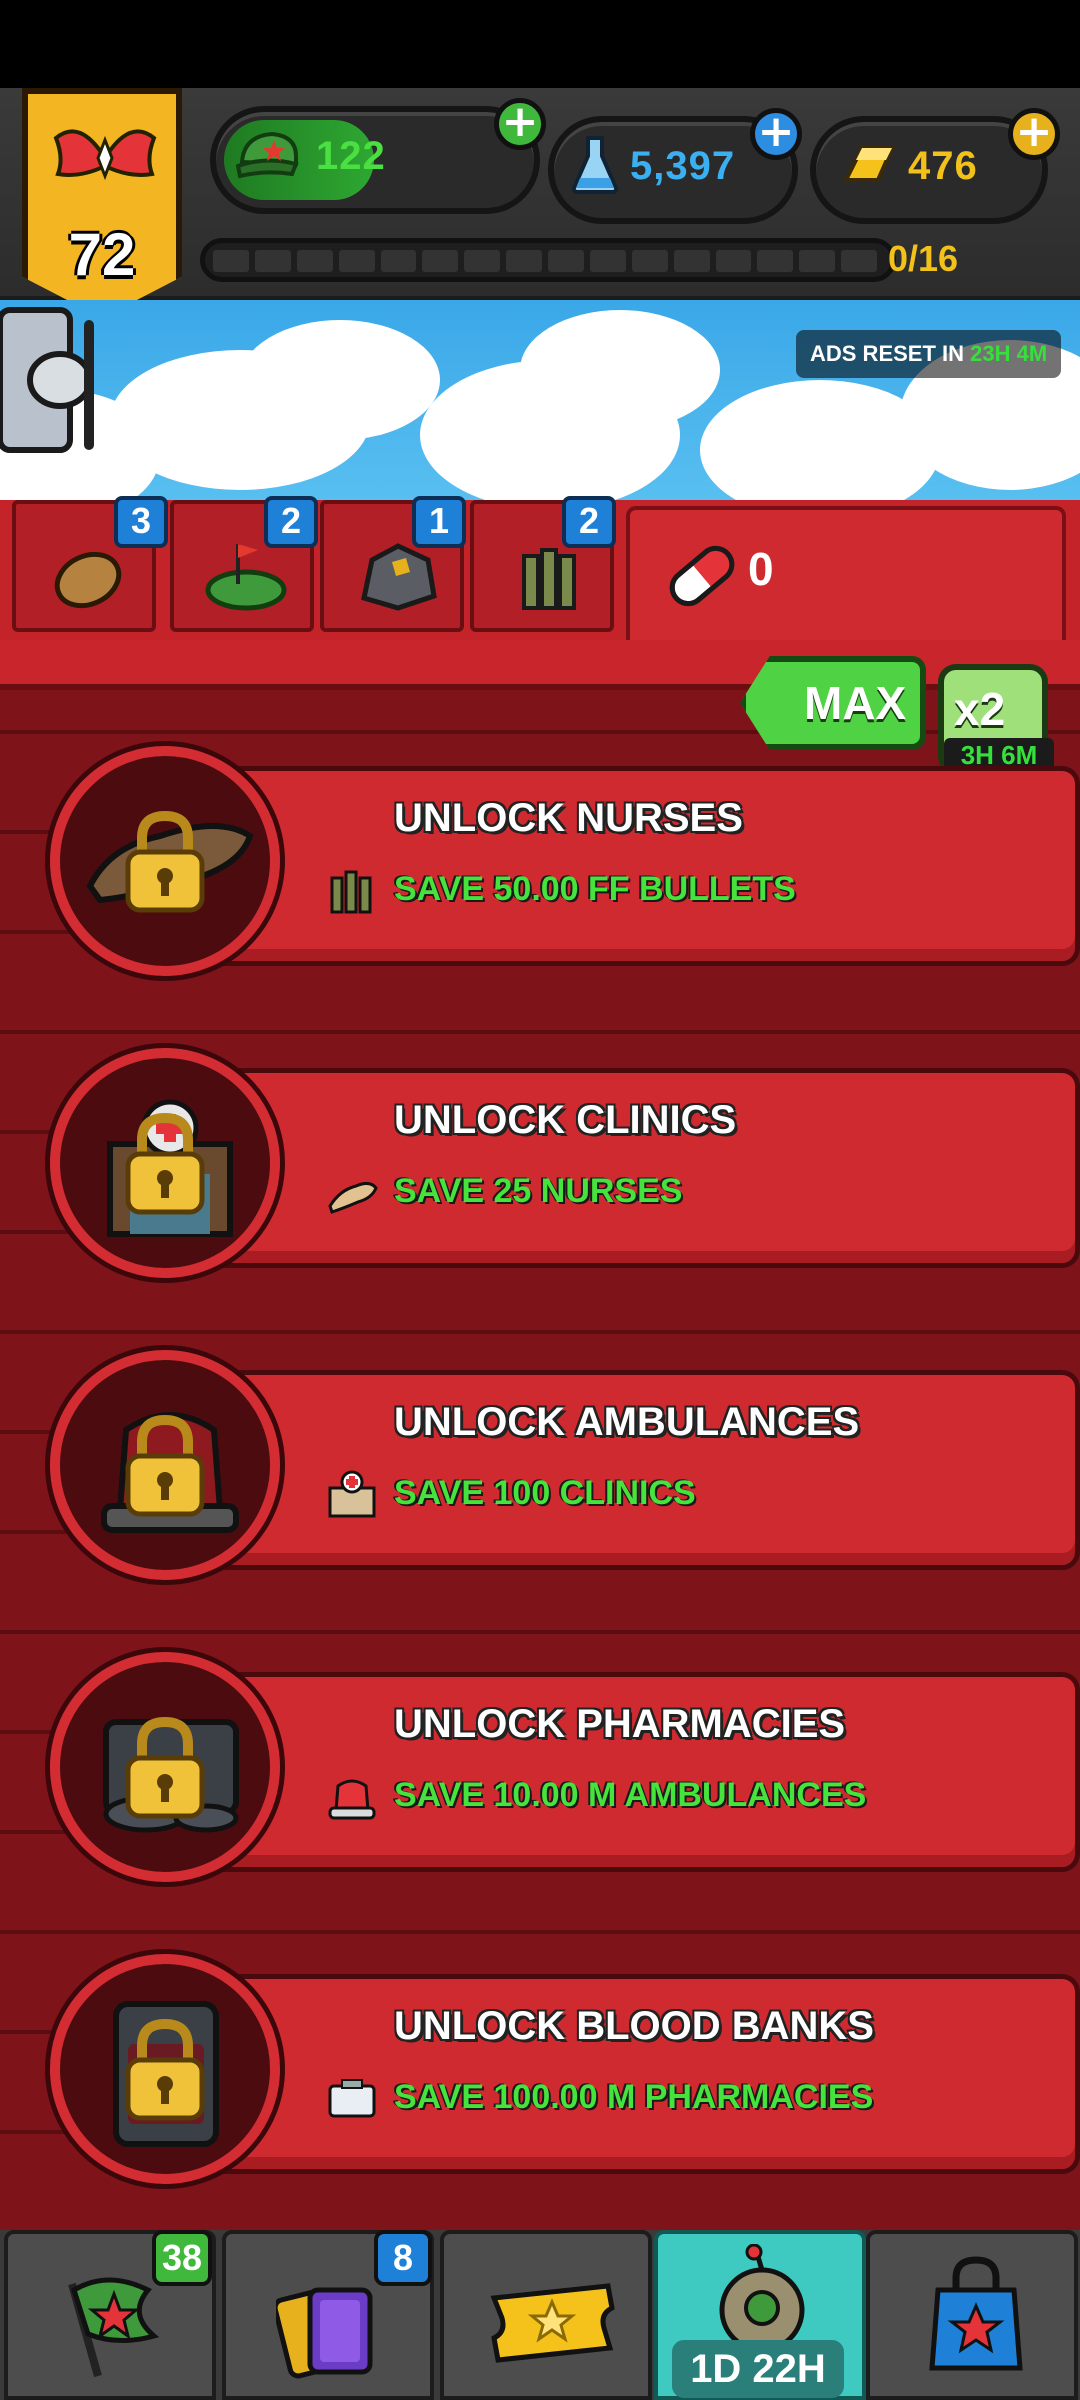 This screenshot has height=2400, width=1080. What do you see at coordinates (352, 1494) in the screenshot?
I see `clinic-icon` at bounding box center [352, 1494].